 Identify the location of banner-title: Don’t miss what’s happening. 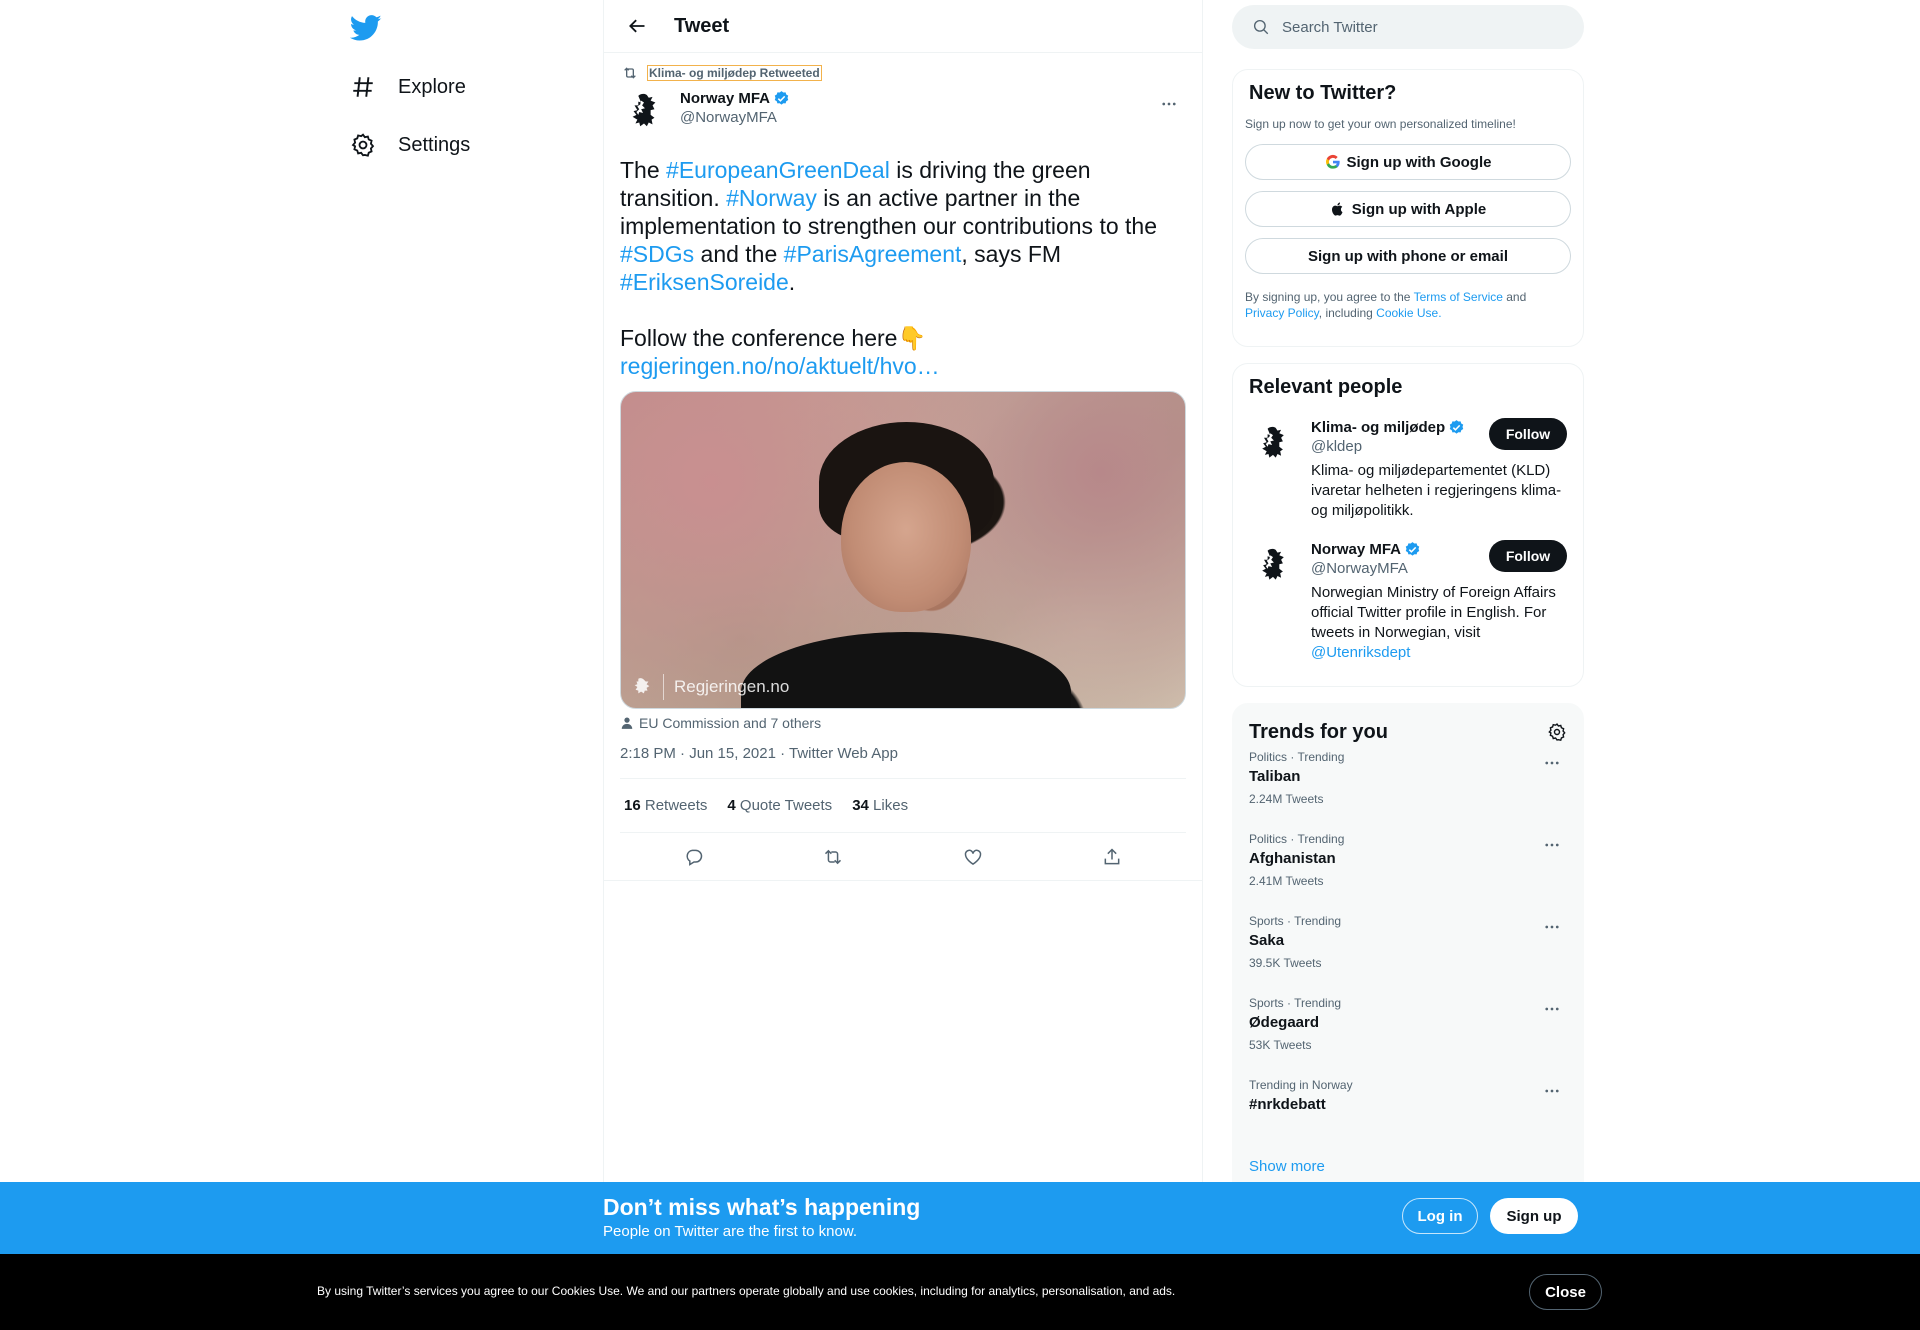
(762, 1207).